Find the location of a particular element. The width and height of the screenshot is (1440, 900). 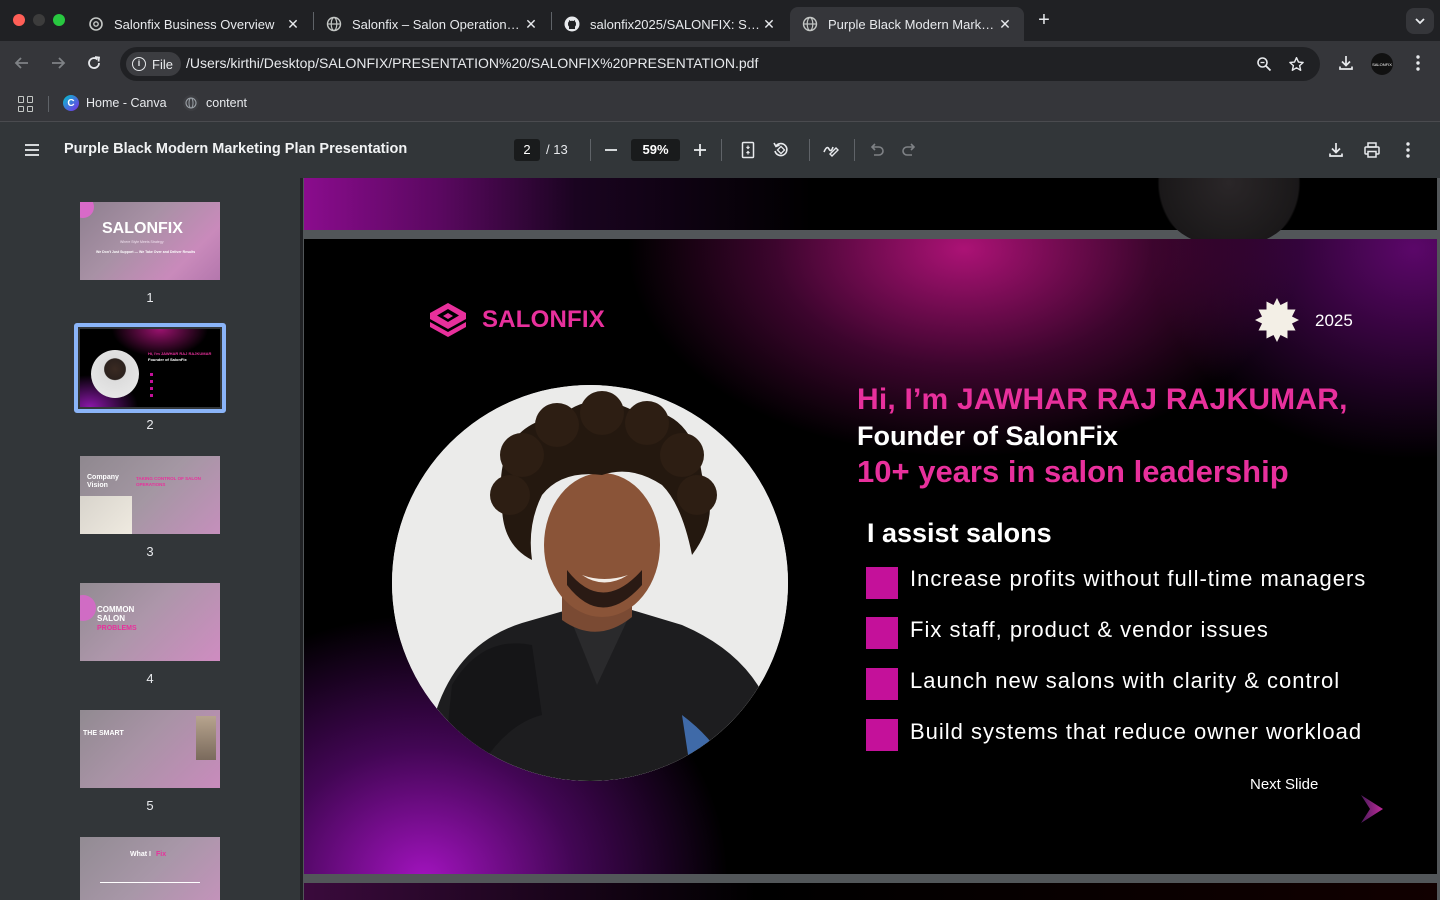

zoom-icon is located at coordinates (1264, 64).